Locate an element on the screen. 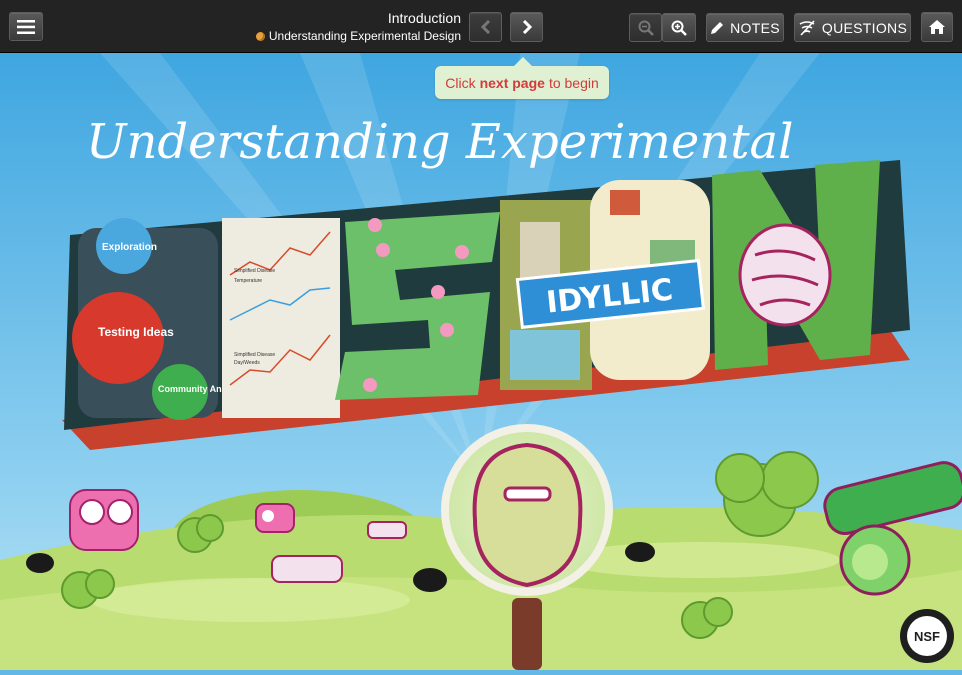  pencil-icon is located at coordinates (717, 27).